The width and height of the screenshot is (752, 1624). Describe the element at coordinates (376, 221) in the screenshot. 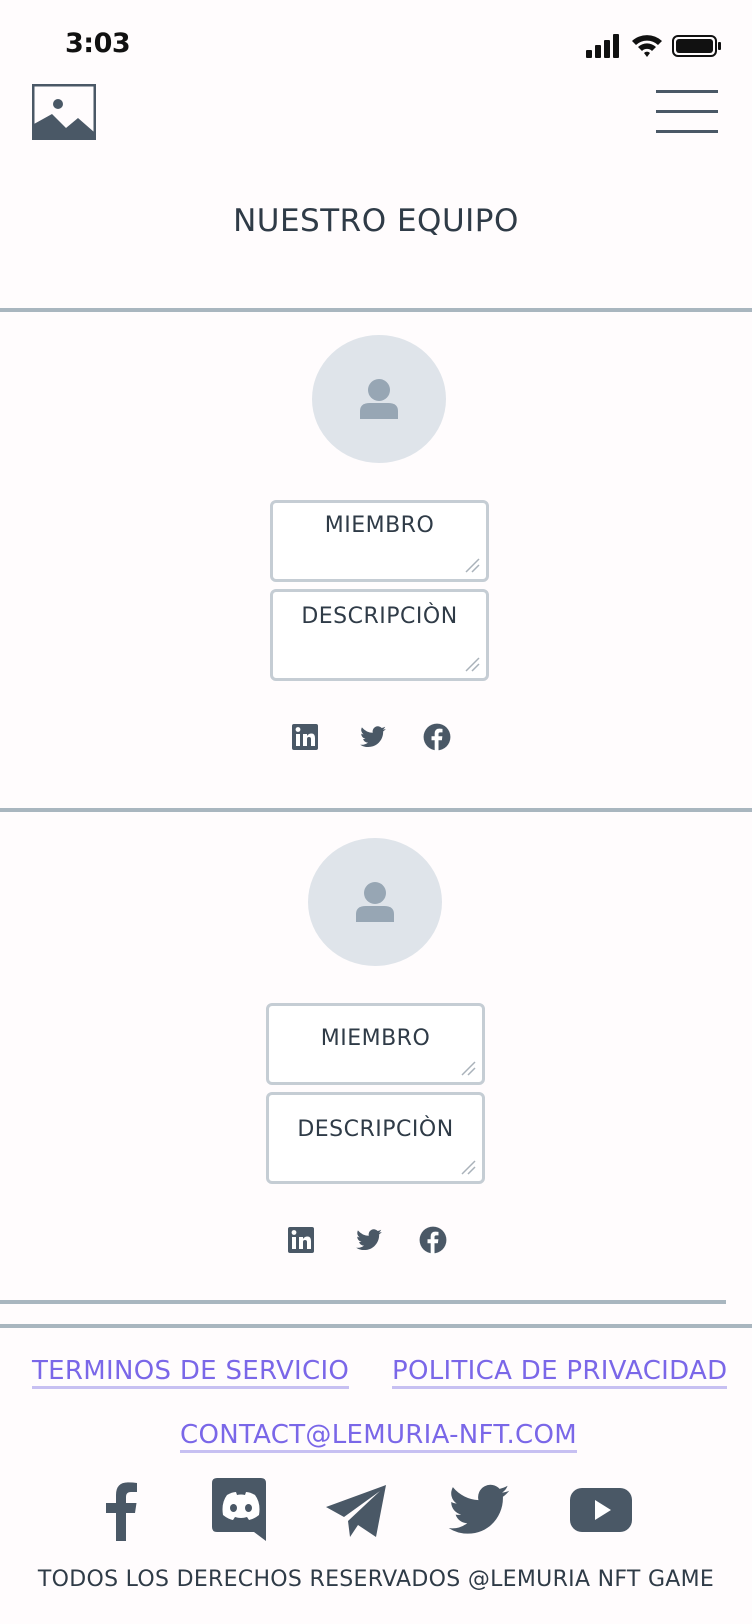

I see `page-title: NUESTRO EQUIPO` at that location.